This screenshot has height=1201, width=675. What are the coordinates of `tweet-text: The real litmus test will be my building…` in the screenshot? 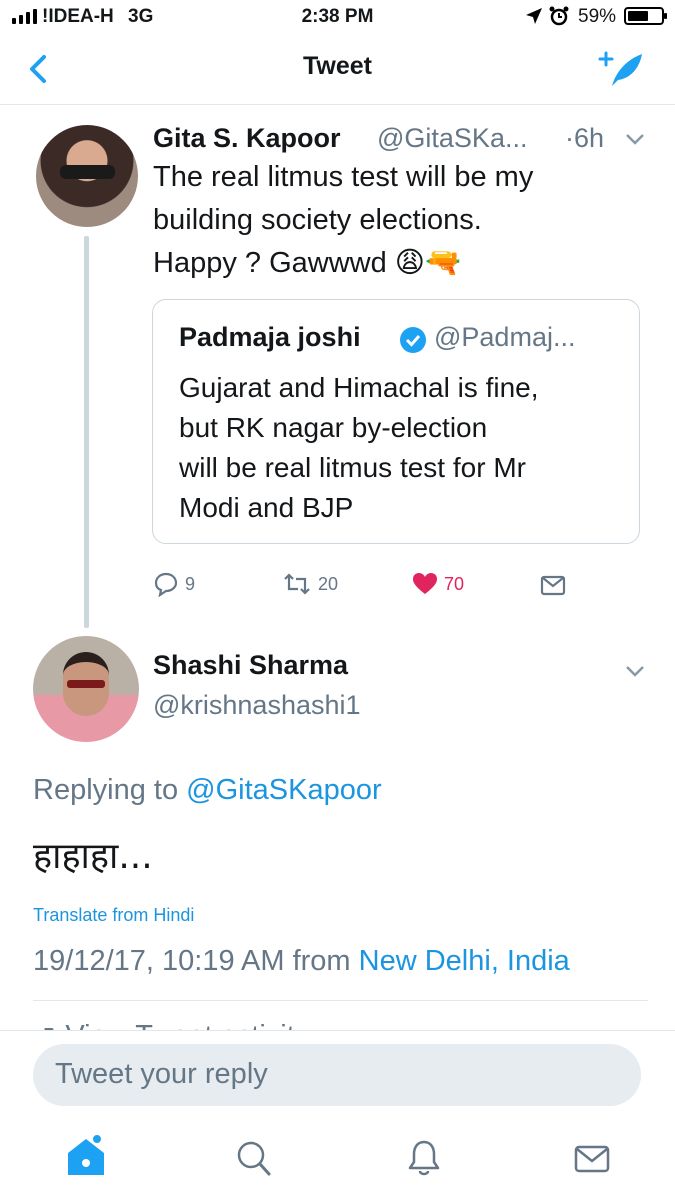 It's located at (343, 220).